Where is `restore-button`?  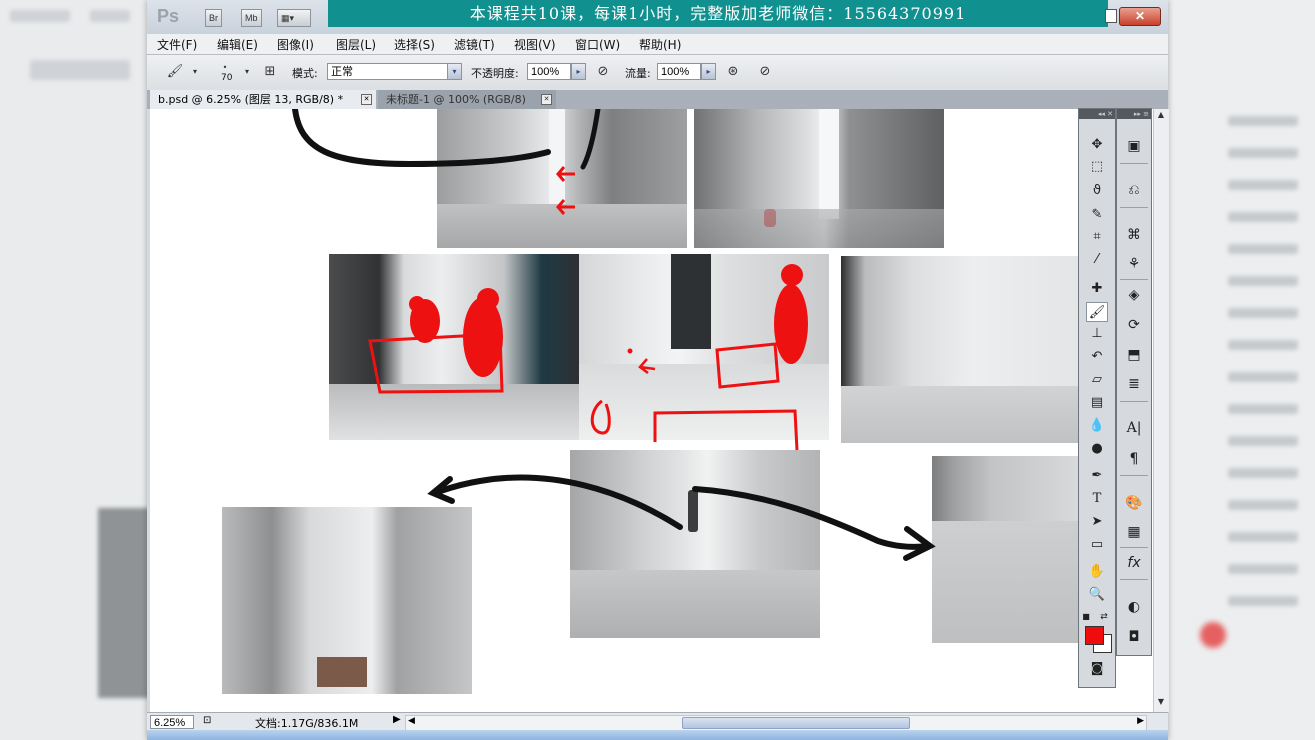
restore-button is located at coordinates (1111, 16).